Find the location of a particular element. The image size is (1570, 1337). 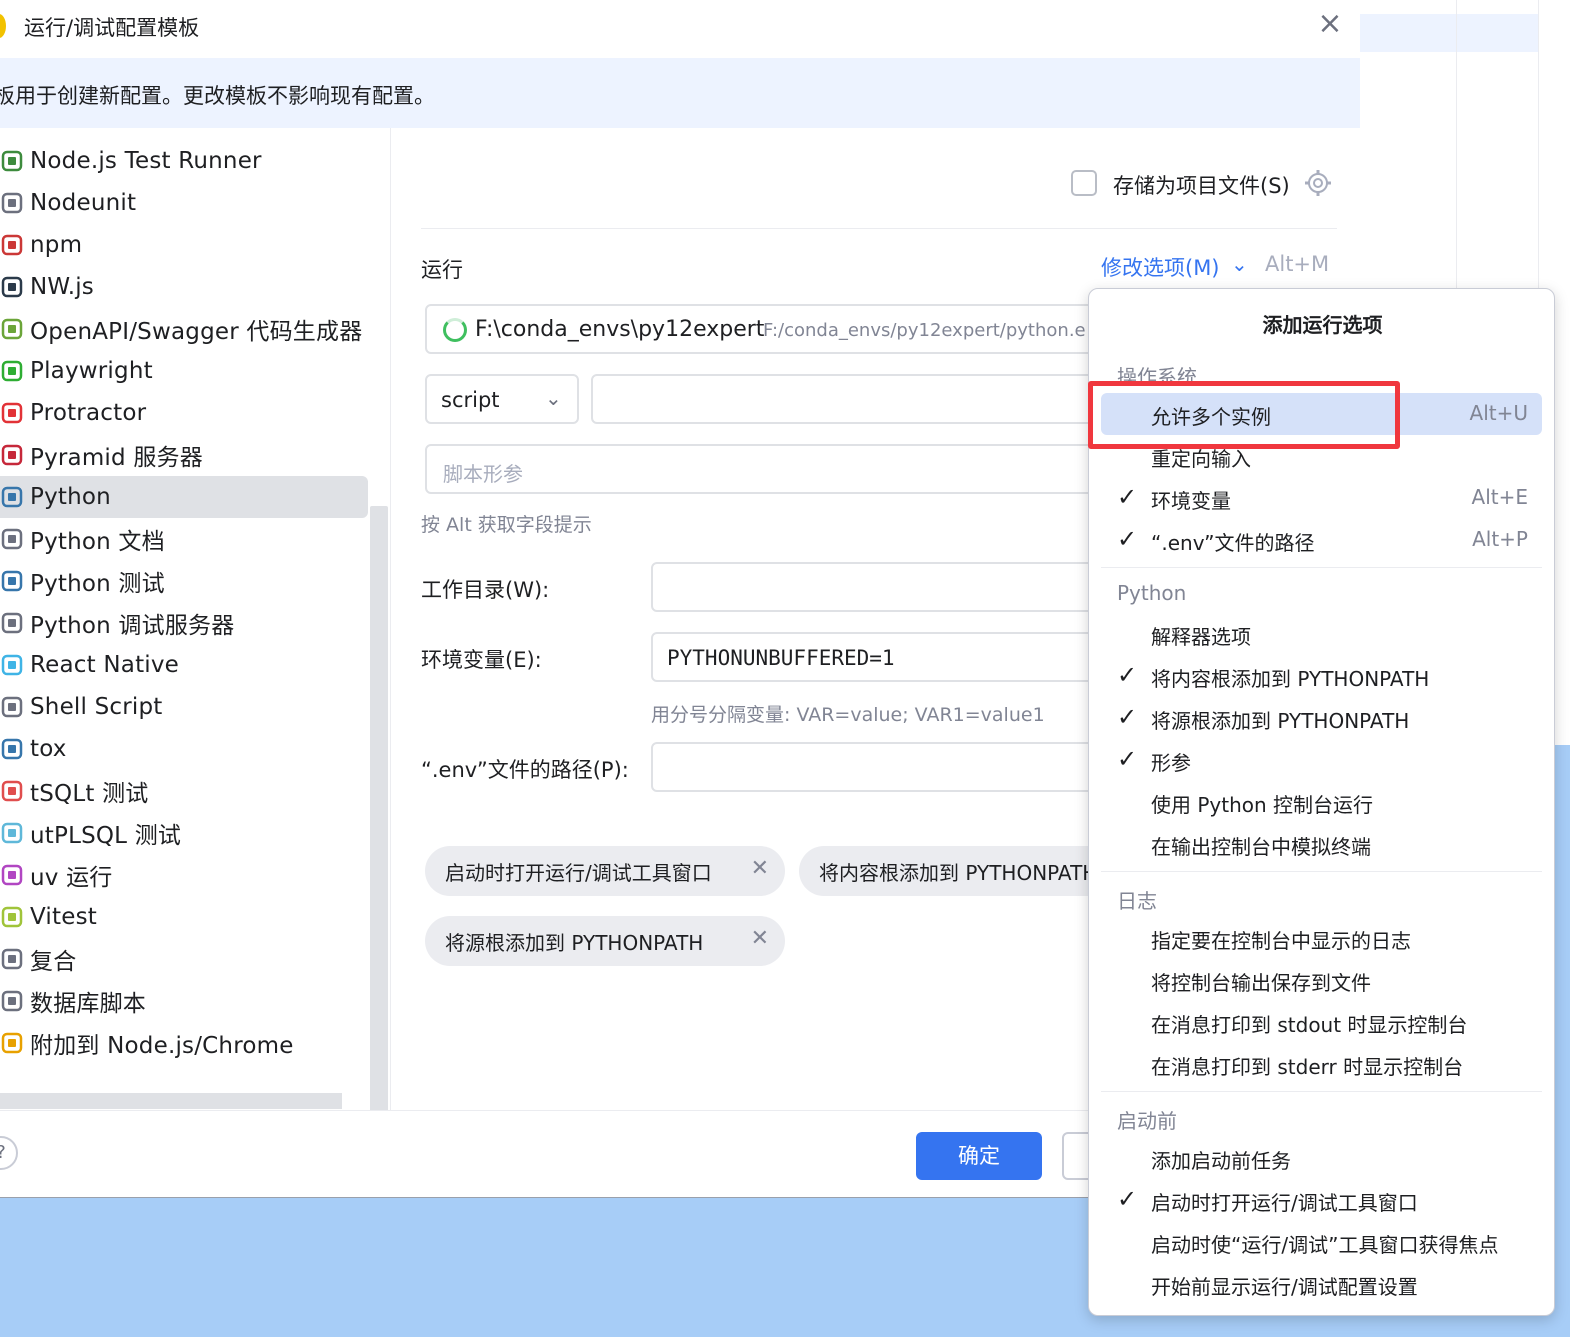

list-item: uv 运行 is located at coordinates (184, 875).